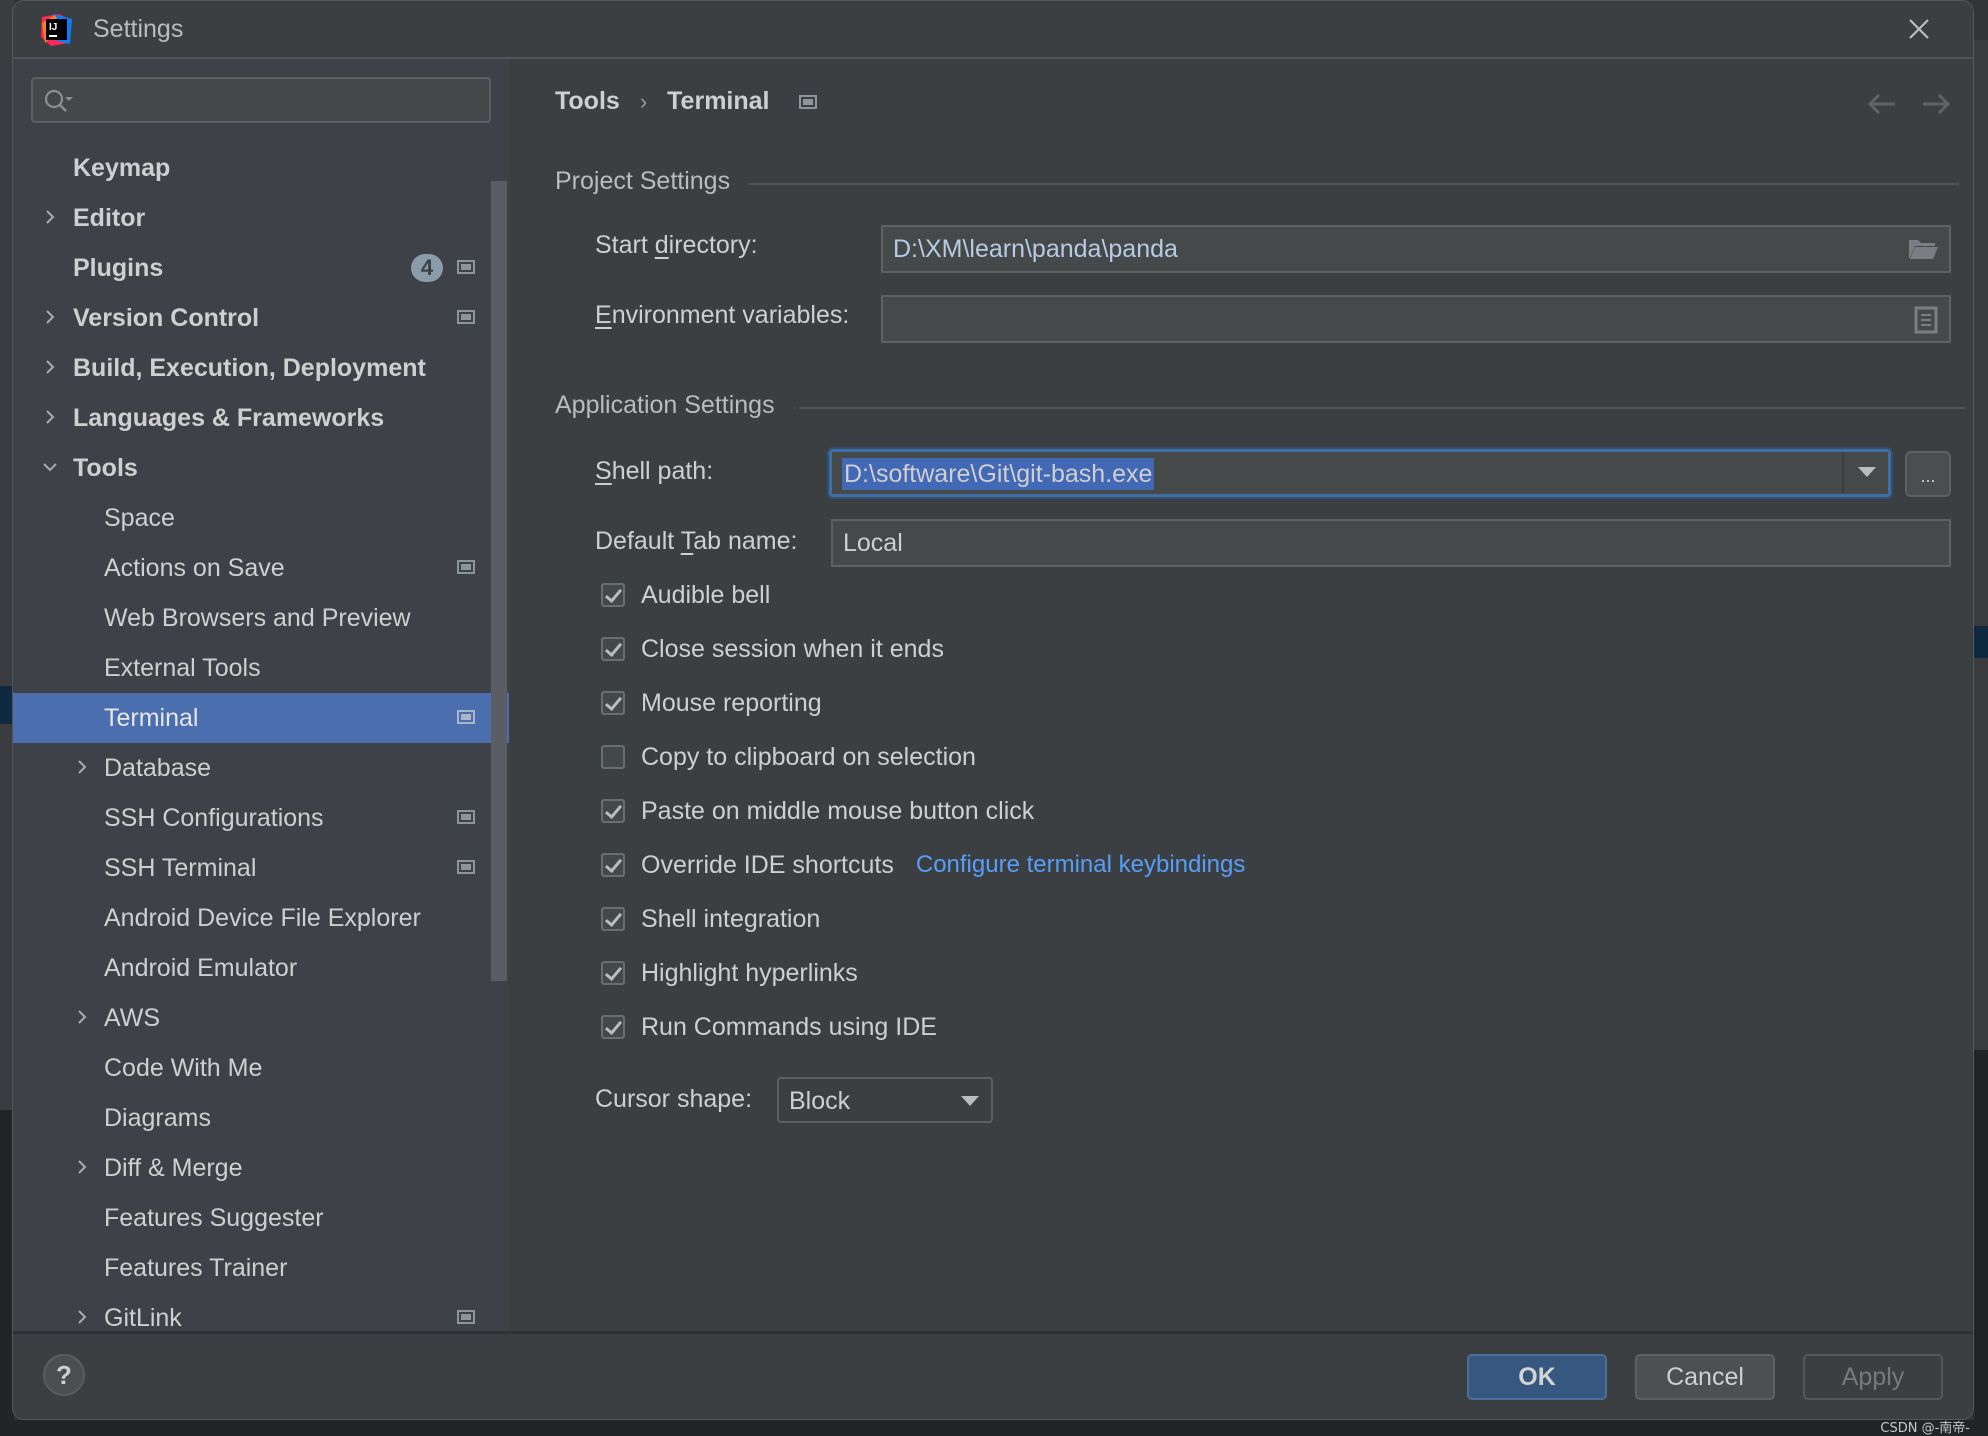 The width and height of the screenshot is (1988, 1436). What do you see at coordinates (138, 29) in the screenshot?
I see `dialog-title: Settings` at bounding box center [138, 29].